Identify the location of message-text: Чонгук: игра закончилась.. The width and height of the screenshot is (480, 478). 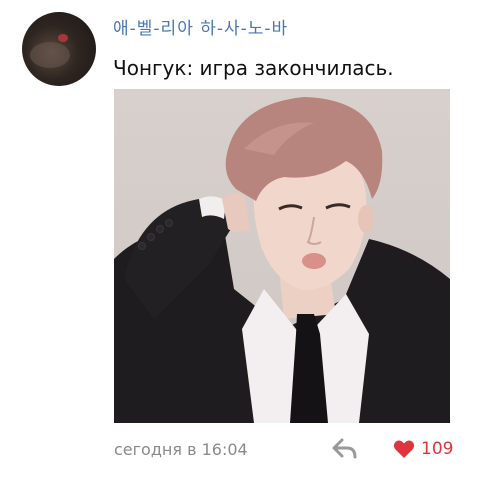
(253, 68).